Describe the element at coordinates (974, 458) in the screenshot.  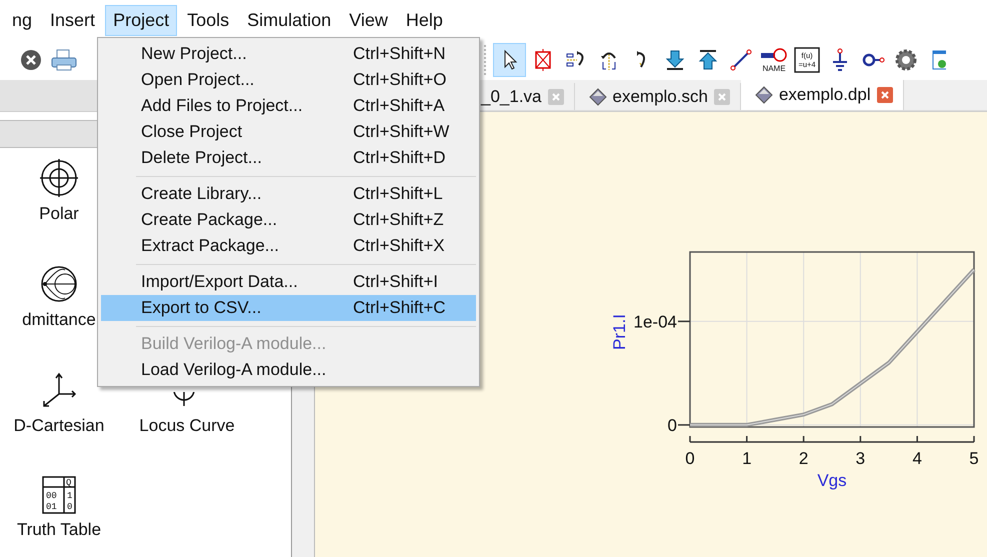
I see `x-tick-label: 5` at that location.